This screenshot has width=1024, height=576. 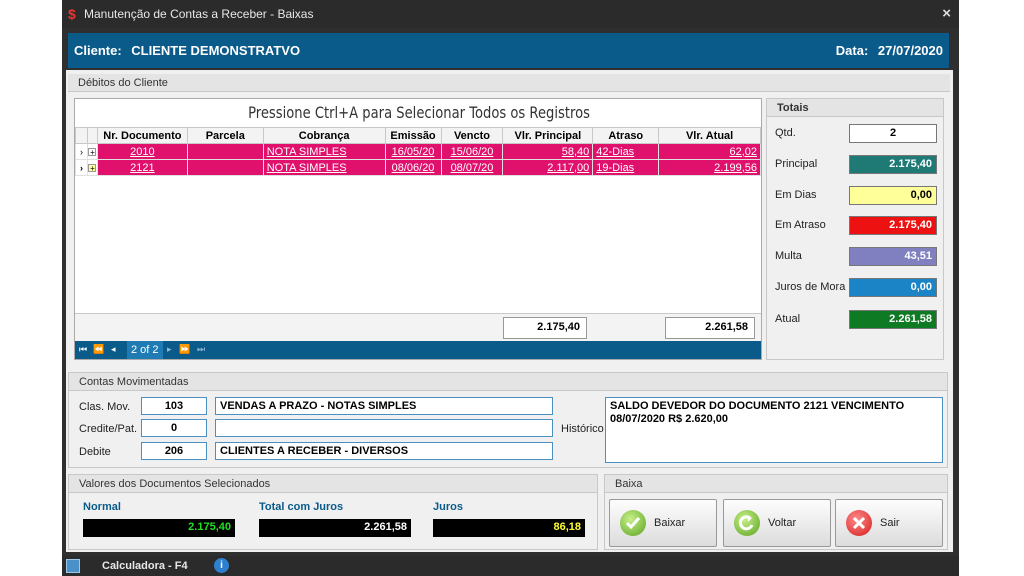 I want to click on normal-value: 2.175,40, so click(x=159, y=528).